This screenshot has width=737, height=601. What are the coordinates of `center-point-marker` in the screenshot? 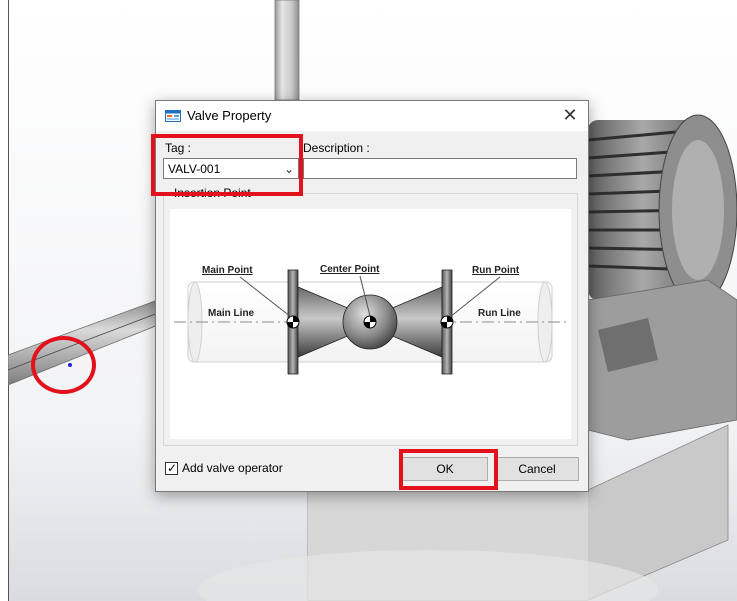 It's located at (370, 322).